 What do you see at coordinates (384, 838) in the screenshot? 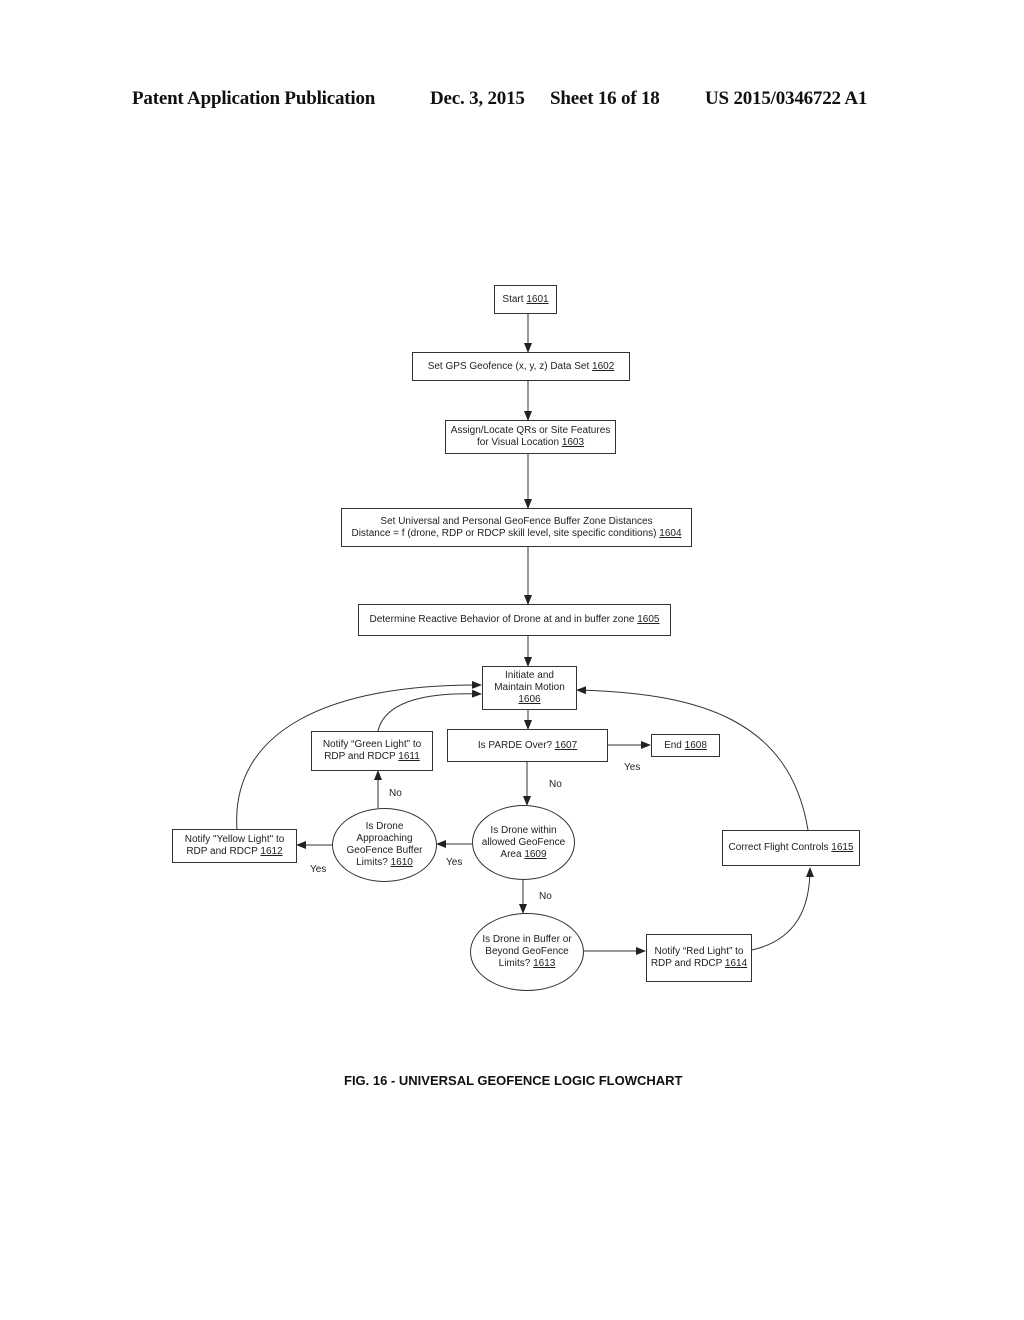
I see `node-text: Approaching` at bounding box center [384, 838].